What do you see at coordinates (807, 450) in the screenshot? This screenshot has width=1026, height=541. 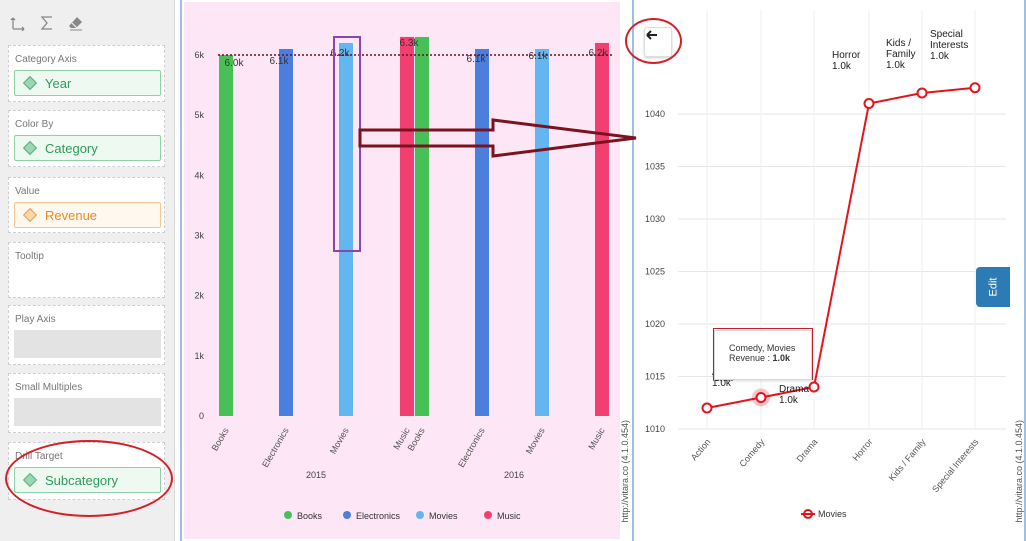 I see `x-tick-label: Drama` at bounding box center [807, 450].